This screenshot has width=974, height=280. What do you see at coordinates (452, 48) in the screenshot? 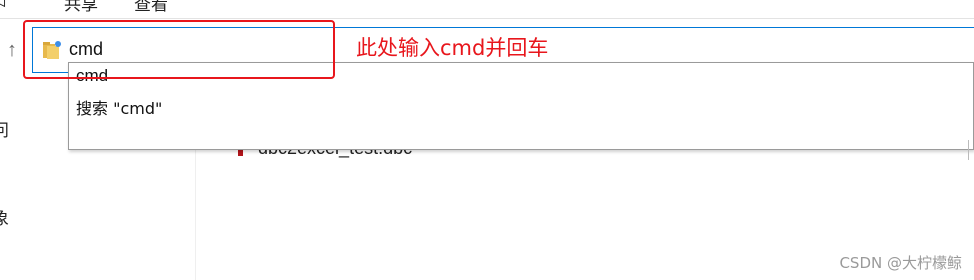
I see `annotation-text: 此处输入cmd并回车` at bounding box center [452, 48].